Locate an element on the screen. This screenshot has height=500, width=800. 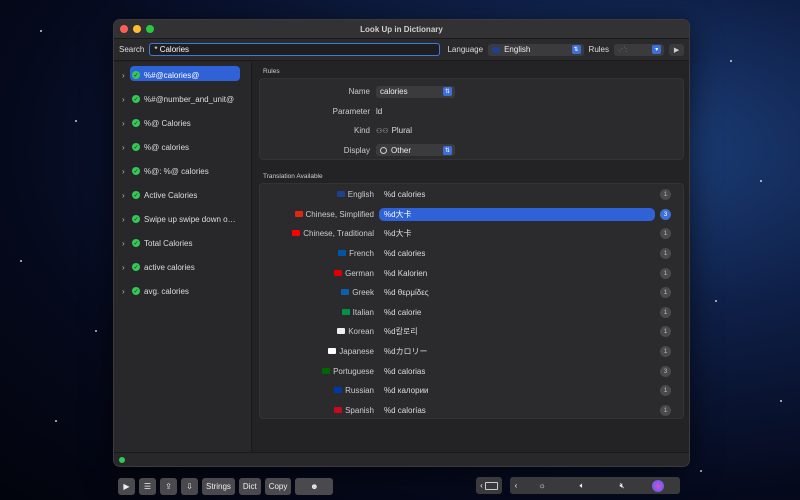
translation-row: Italian %d calorie 1 is located at coordinates (471, 313).